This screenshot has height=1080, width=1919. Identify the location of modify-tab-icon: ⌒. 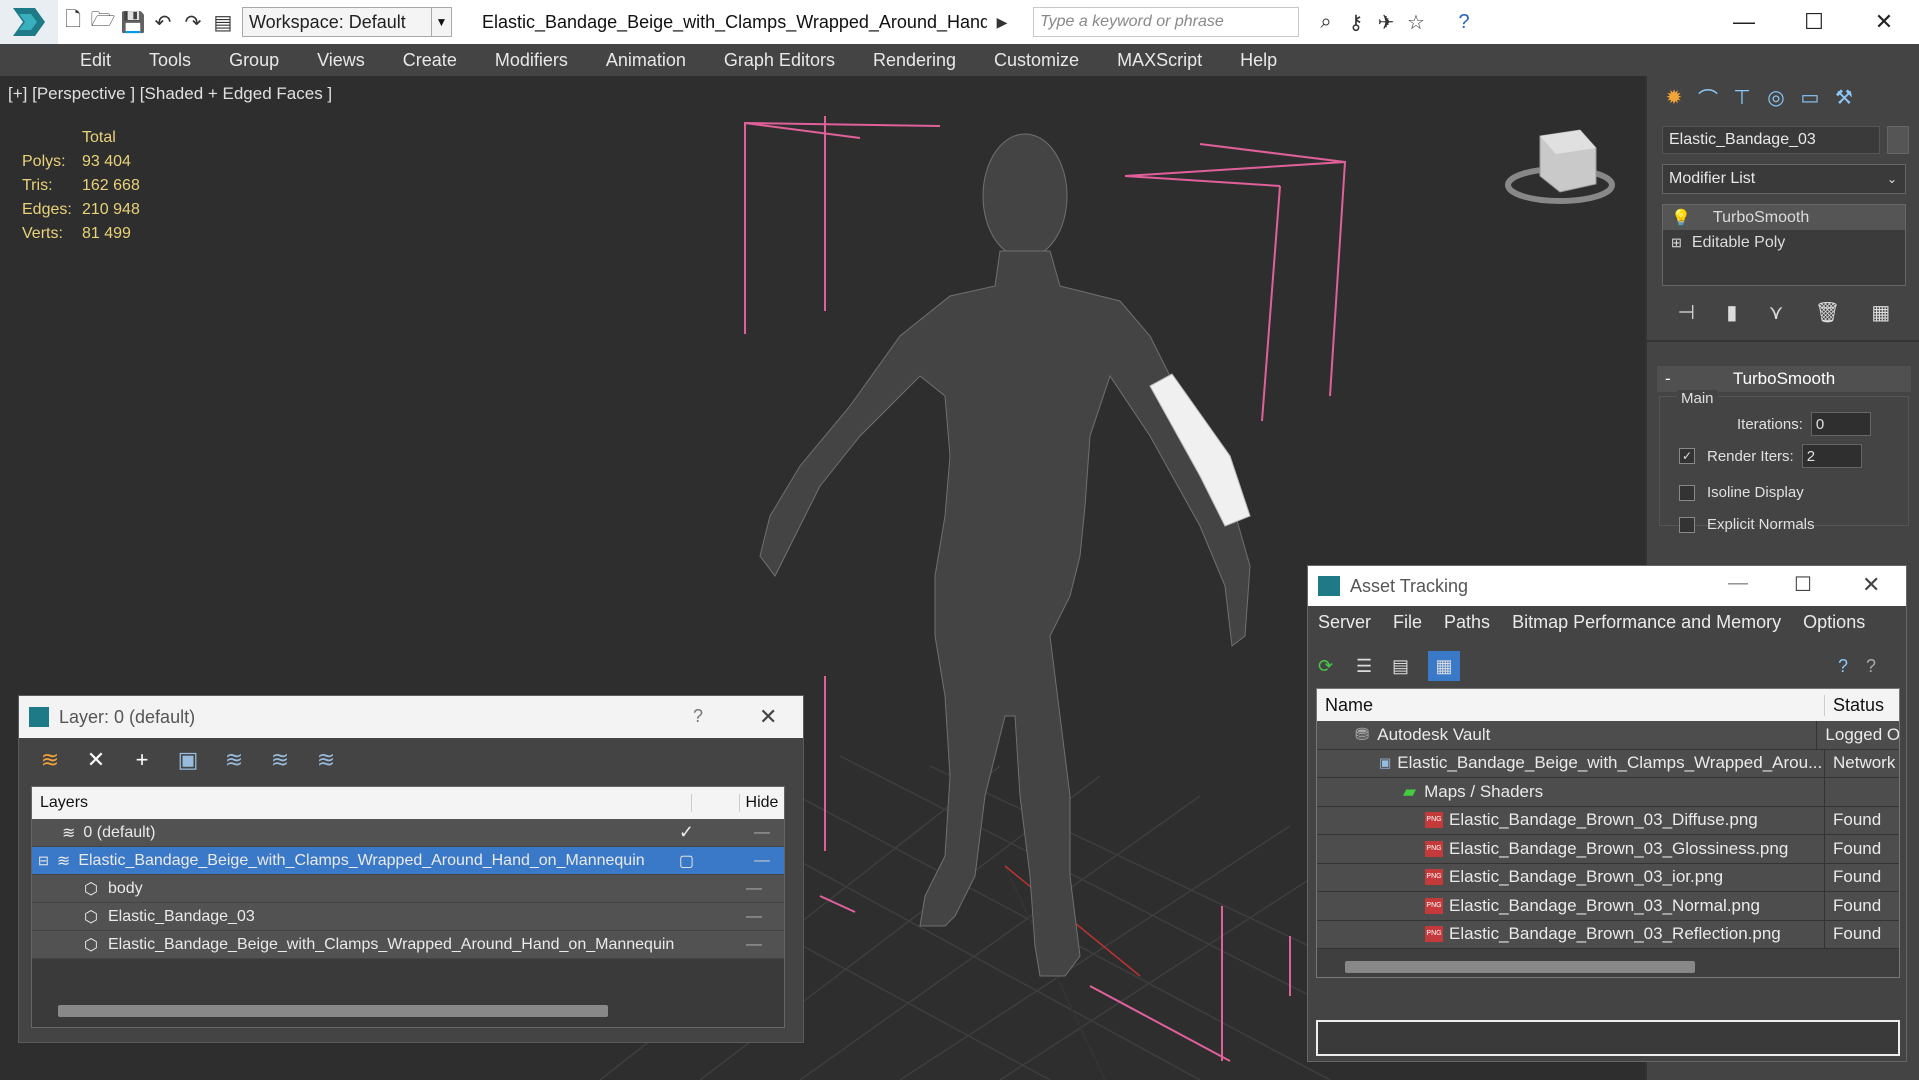
(1708, 97).